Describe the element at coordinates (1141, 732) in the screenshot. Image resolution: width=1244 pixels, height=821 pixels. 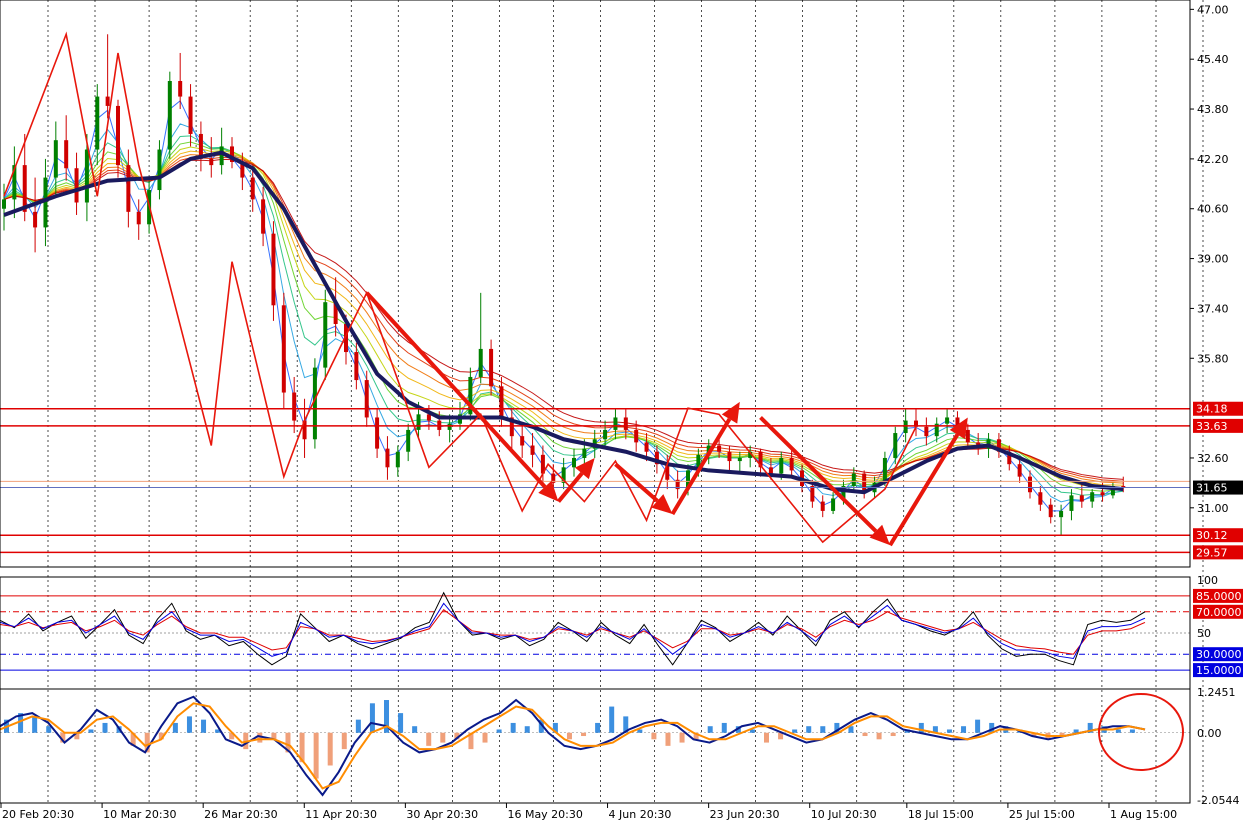
I see `circle-annotation` at that location.